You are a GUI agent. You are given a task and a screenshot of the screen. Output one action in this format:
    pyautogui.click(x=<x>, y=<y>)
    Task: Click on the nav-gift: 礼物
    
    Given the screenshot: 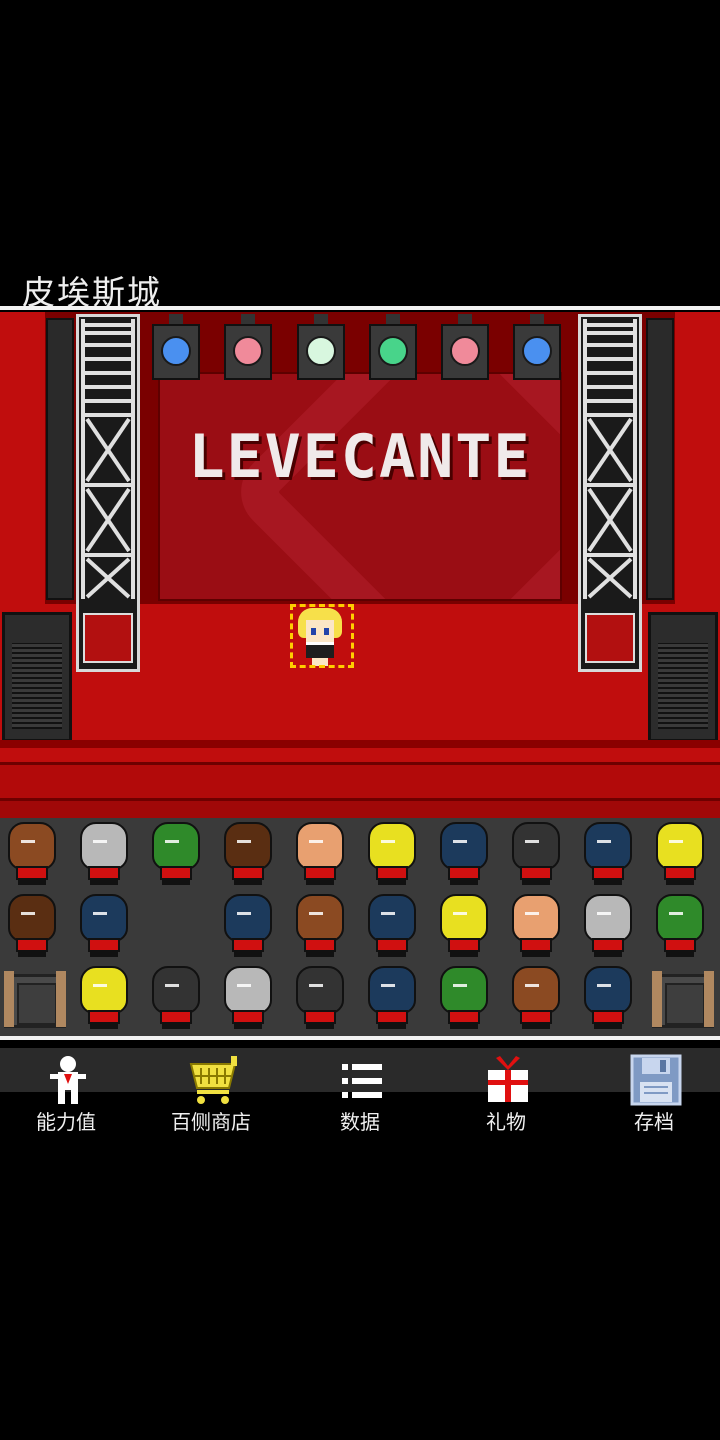 What is the action you would take?
    pyautogui.click(x=506, y=1094)
    